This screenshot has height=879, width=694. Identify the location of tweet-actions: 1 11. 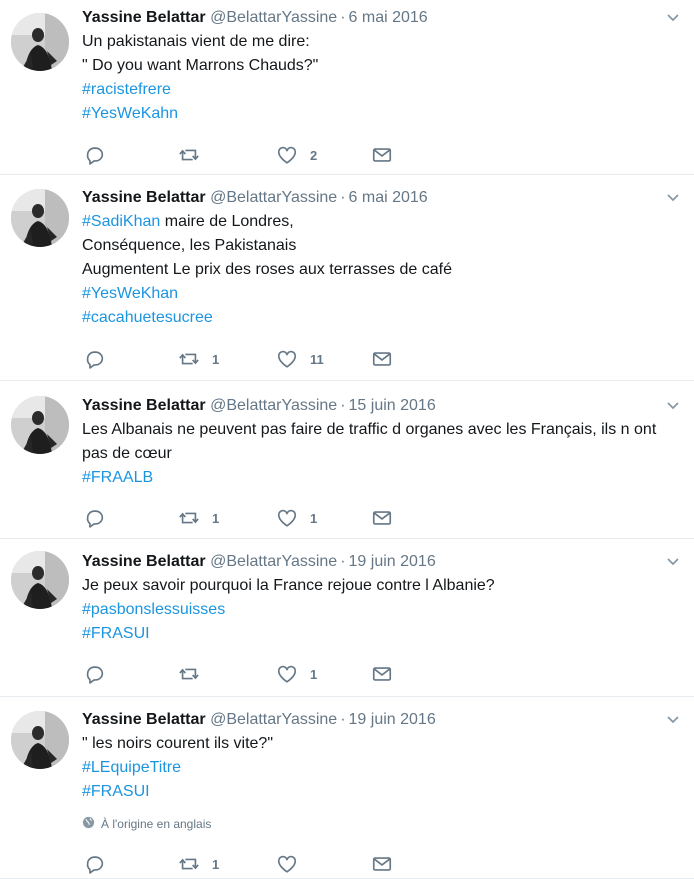
(242, 359).